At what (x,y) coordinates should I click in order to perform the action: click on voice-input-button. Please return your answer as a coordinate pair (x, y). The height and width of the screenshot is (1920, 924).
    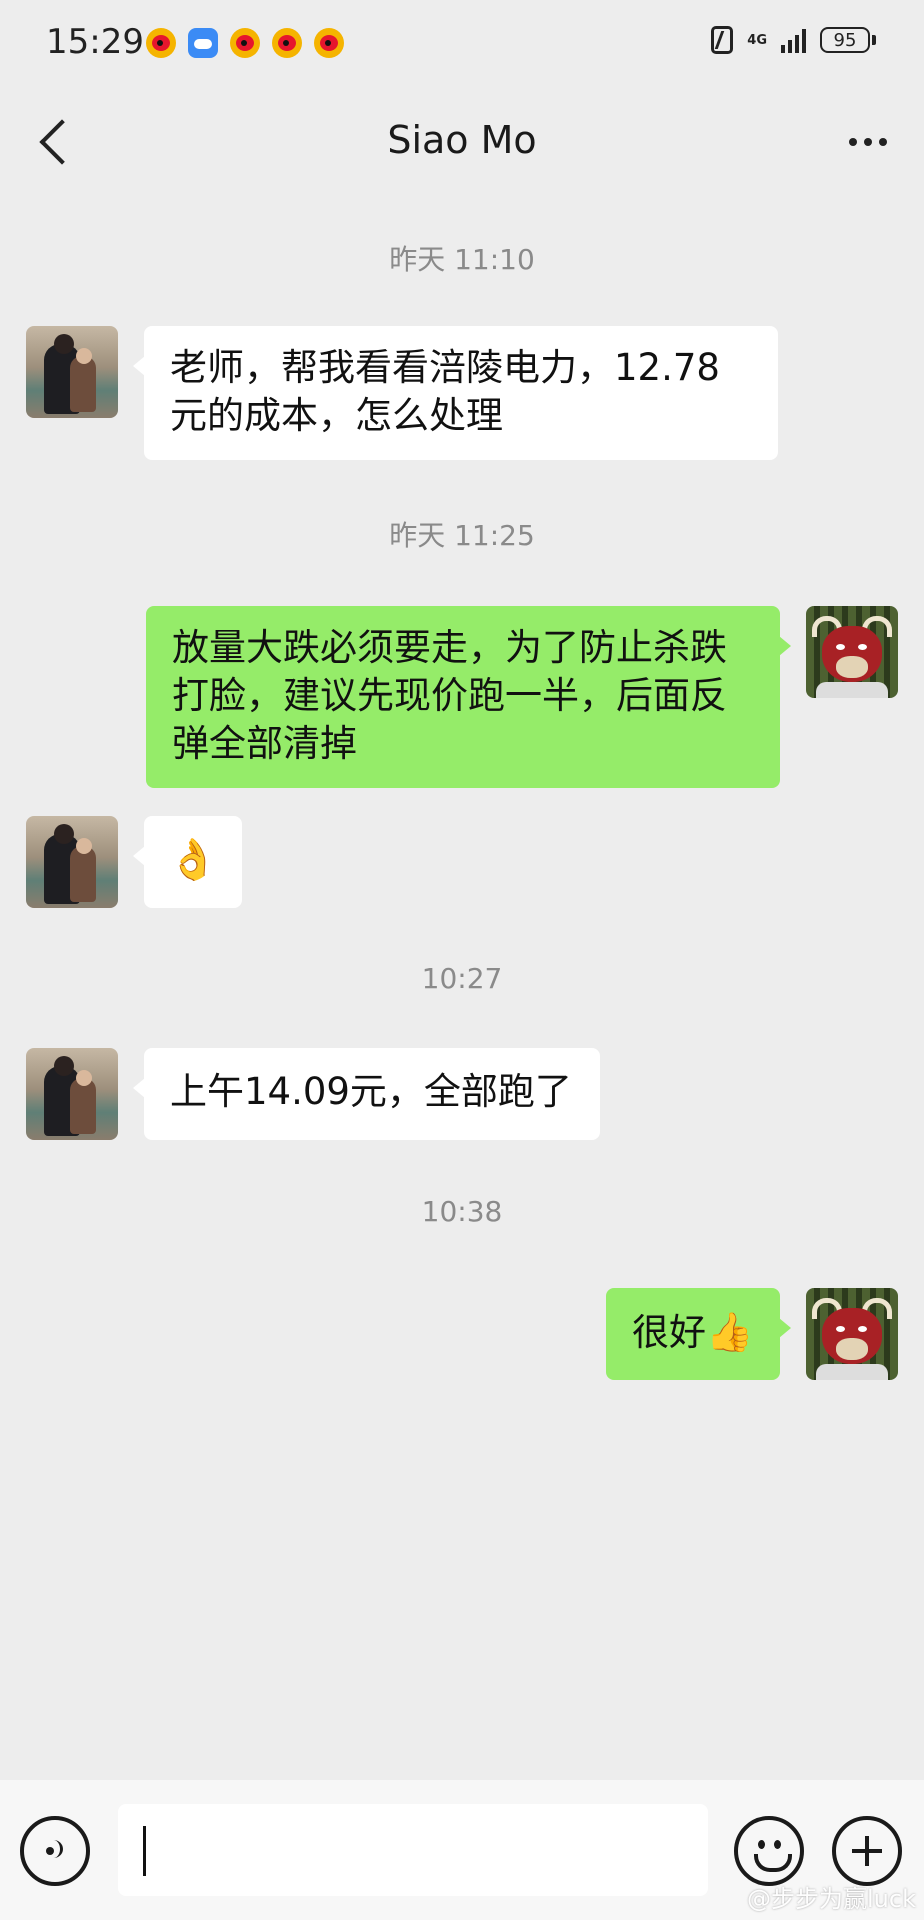
    Looking at the image, I should click on (55, 1851).